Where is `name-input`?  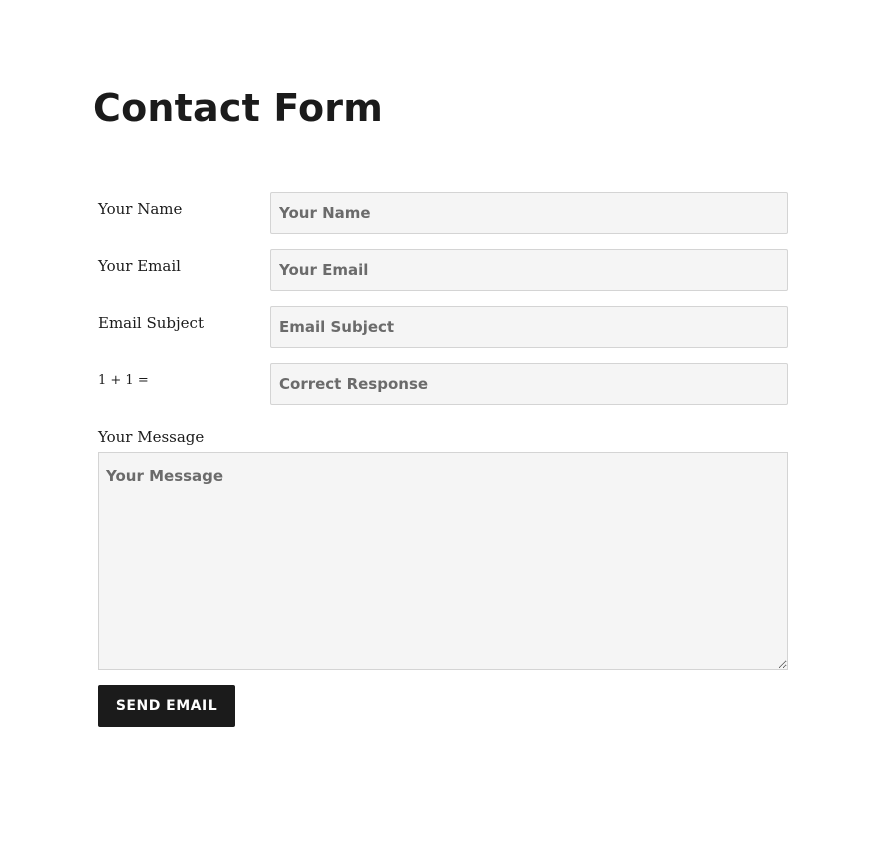 name-input is located at coordinates (529, 213).